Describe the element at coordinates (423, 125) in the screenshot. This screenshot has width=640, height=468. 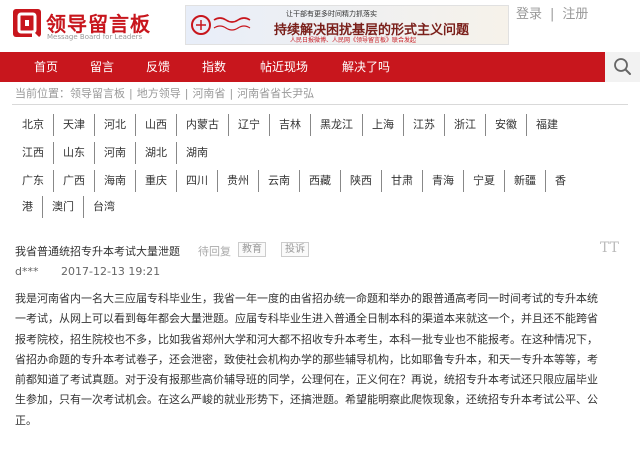
I see `province-link: 江苏` at that location.